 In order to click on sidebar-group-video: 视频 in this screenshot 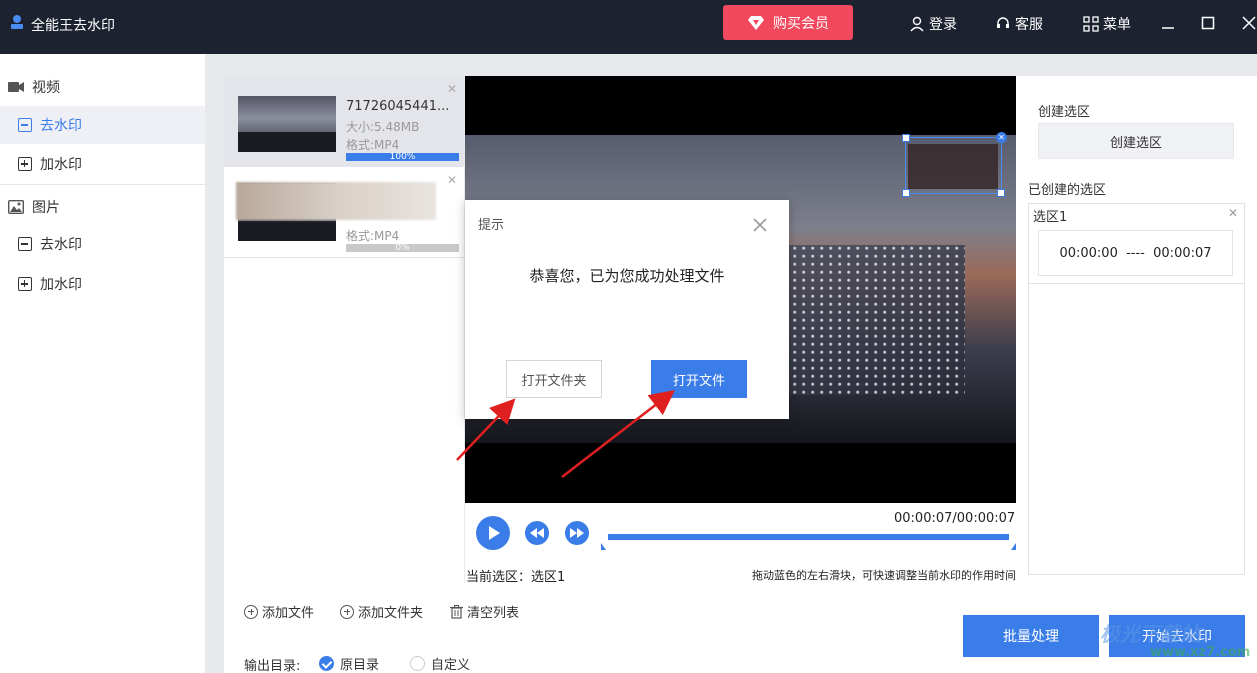, I will do `click(34, 87)`.